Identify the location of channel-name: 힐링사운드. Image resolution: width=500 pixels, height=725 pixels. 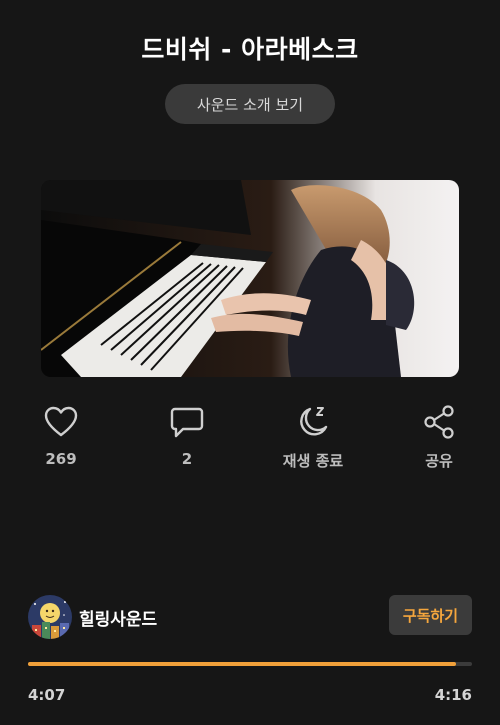
(118, 617).